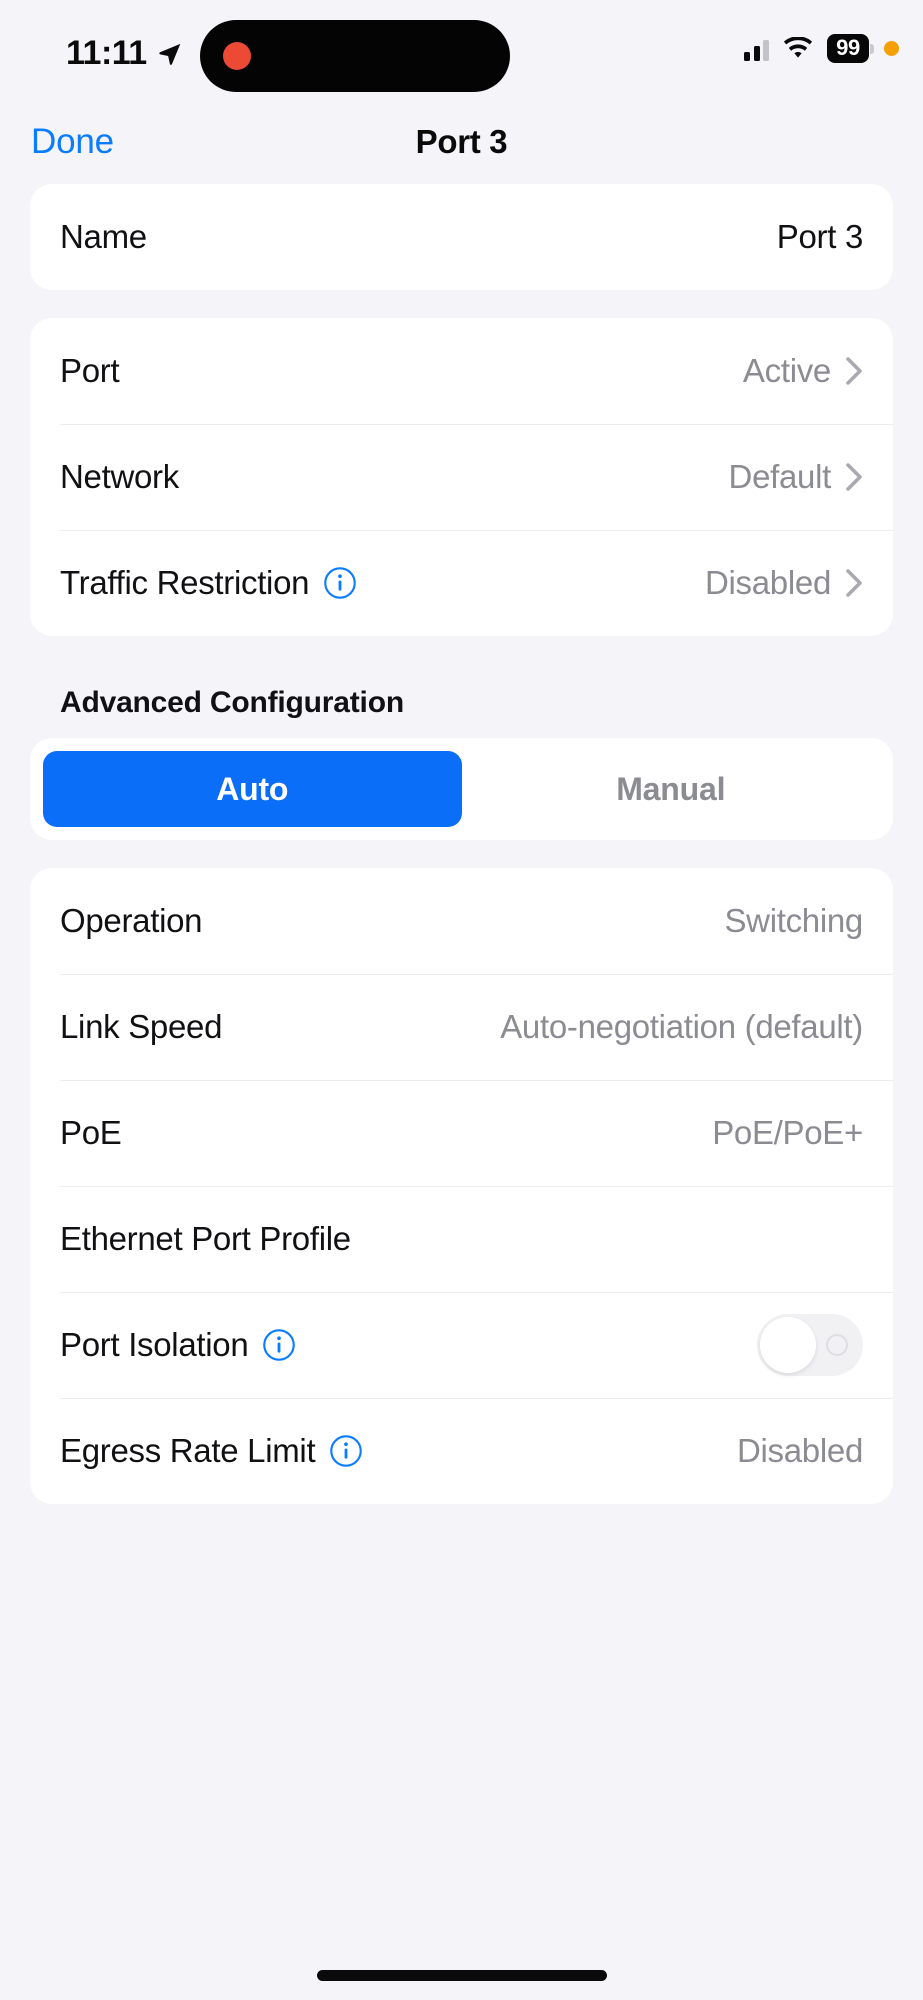 This screenshot has width=923, height=2000. What do you see at coordinates (90, 370) in the screenshot?
I see `row-port-label: Port` at bounding box center [90, 370].